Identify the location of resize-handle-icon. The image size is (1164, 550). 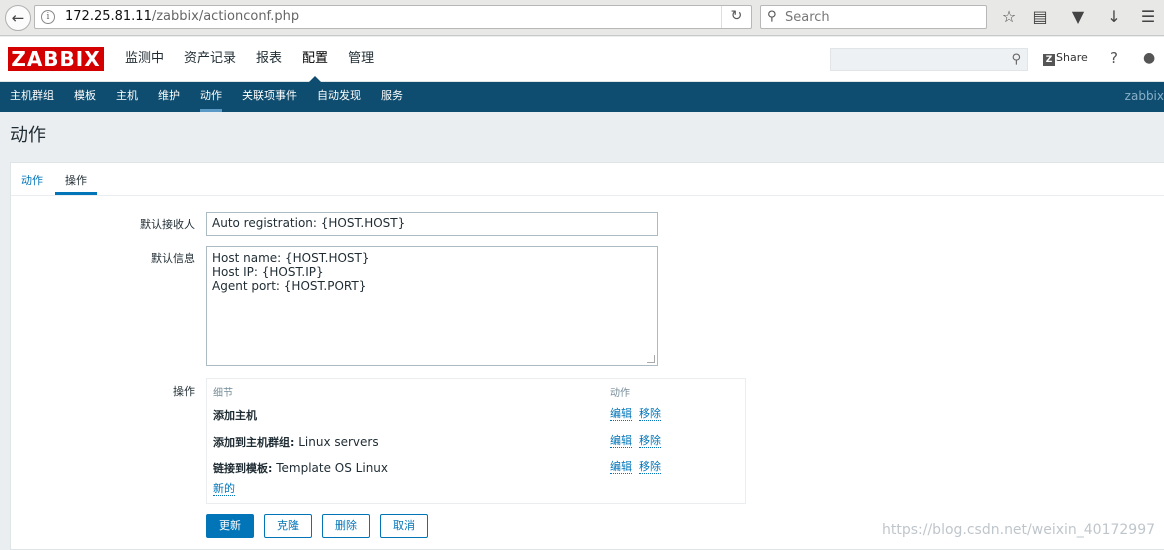
(651, 359).